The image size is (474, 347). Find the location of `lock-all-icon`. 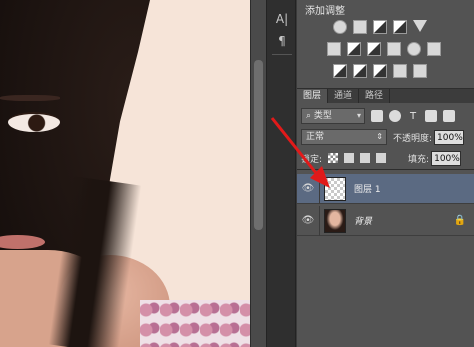

lock-all-icon is located at coordinates (381, 158).